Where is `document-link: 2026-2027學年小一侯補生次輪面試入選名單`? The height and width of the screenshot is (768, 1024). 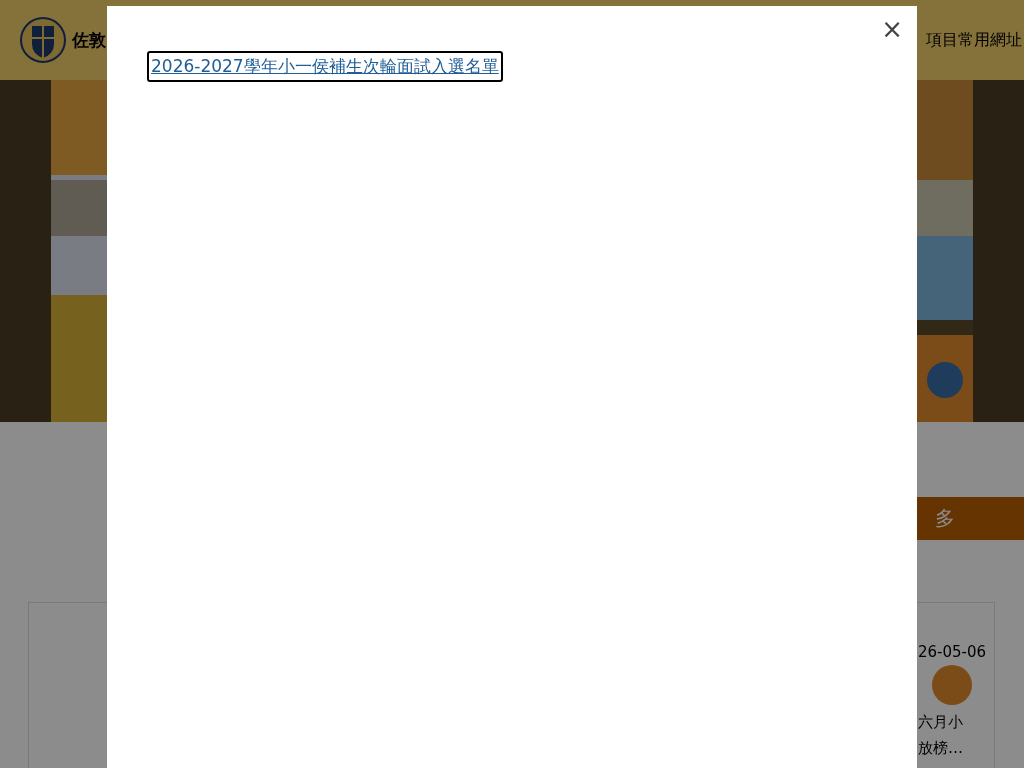
document-link: 2026-2027學年小一侯補生次輪面試入選名單 is located at coordinates (325, 66).